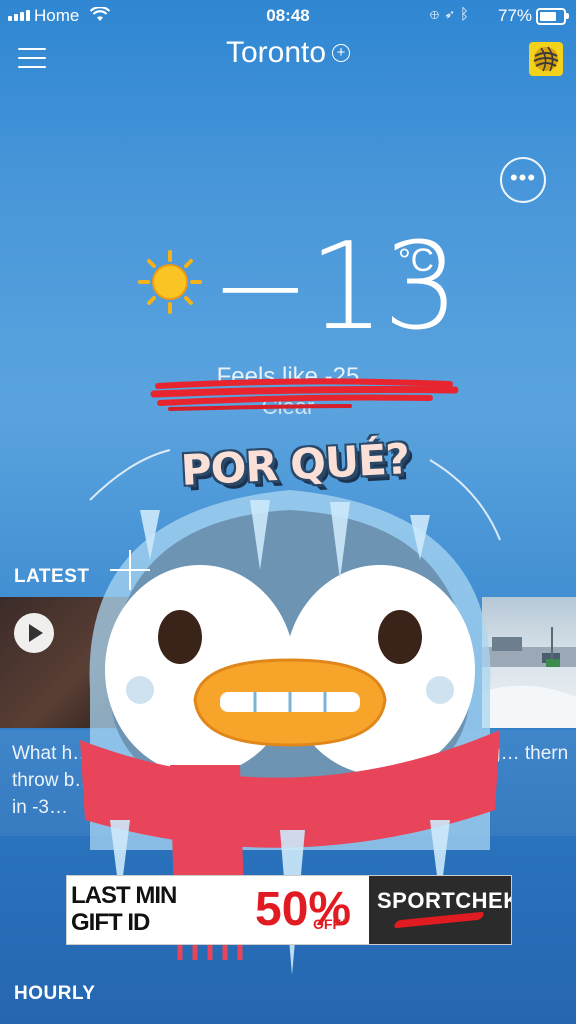  What do you see at coordinates (523, 180) in the screenshot?
I see `more-dots-icon: •••` at bounding box center [523, 180].